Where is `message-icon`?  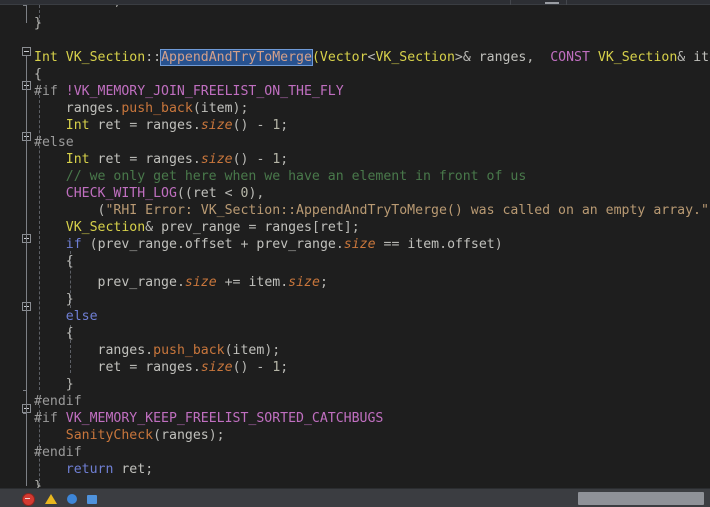
message-icon is located at coordinates (92, 499).